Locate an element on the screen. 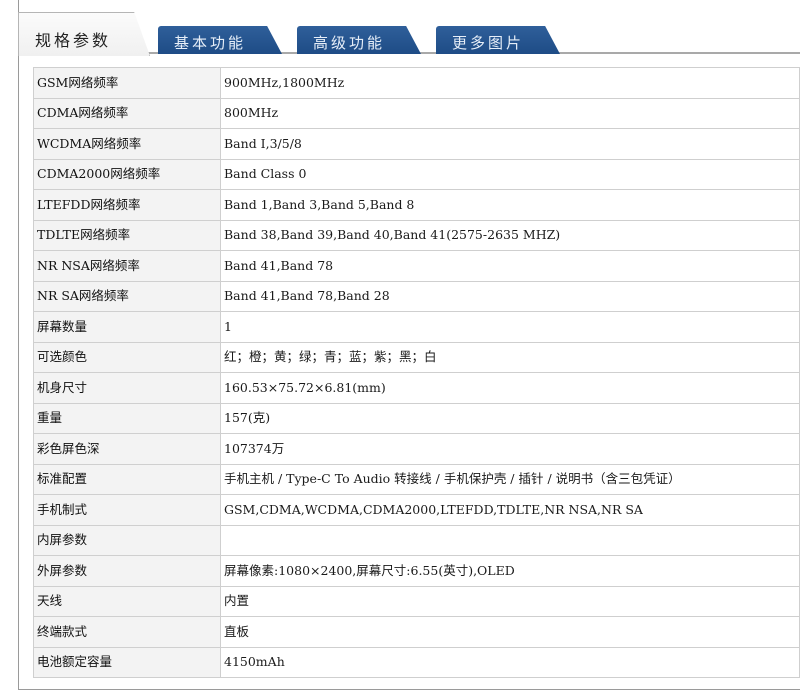 This screenshot has width=800, height=700. spec-value: 直板 is located at coordinates (510, 632).